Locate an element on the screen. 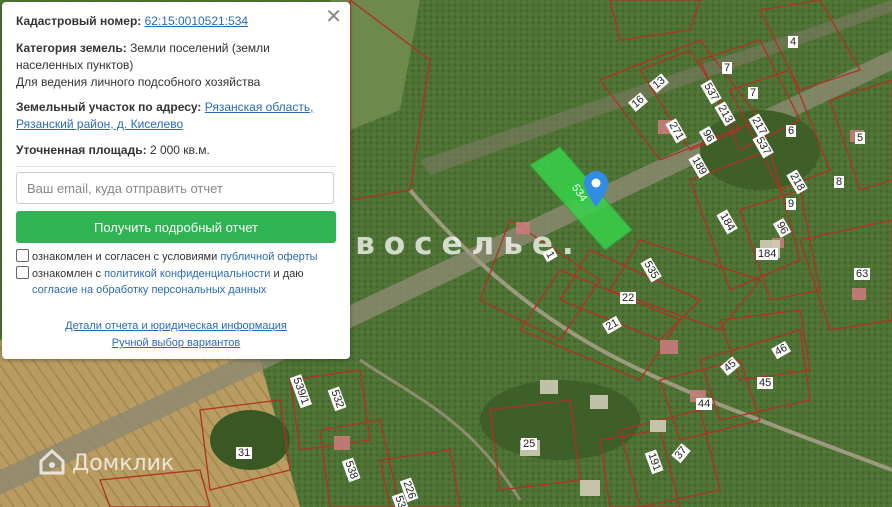  plot-label: 5 is located at coordinates (860, 138).